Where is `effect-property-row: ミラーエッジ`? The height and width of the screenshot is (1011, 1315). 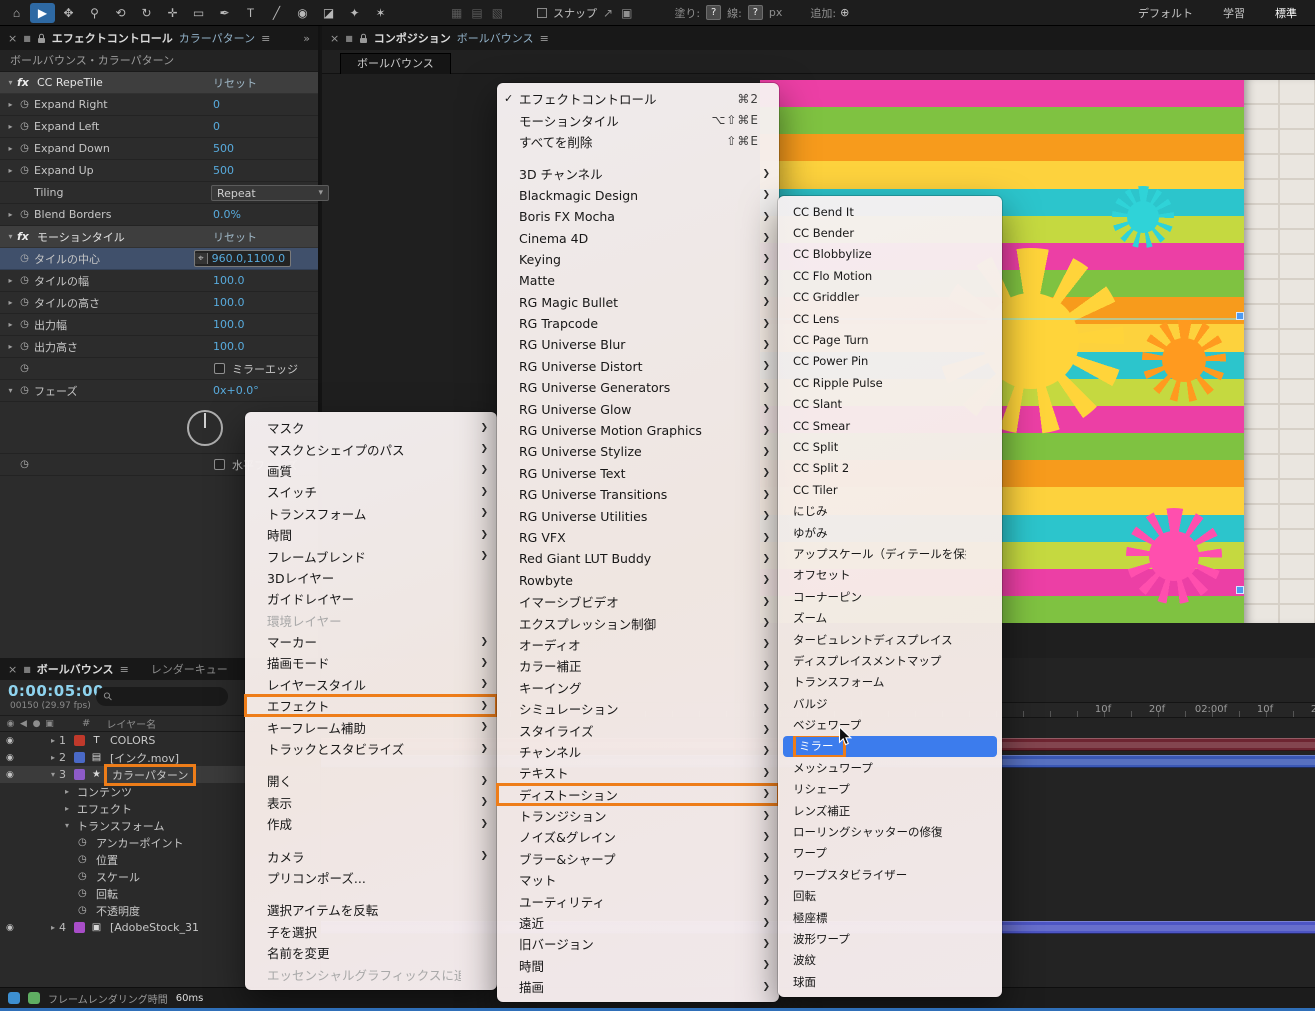 effect-property-row: ミラーエッジ is located at coordinates (159, 369).